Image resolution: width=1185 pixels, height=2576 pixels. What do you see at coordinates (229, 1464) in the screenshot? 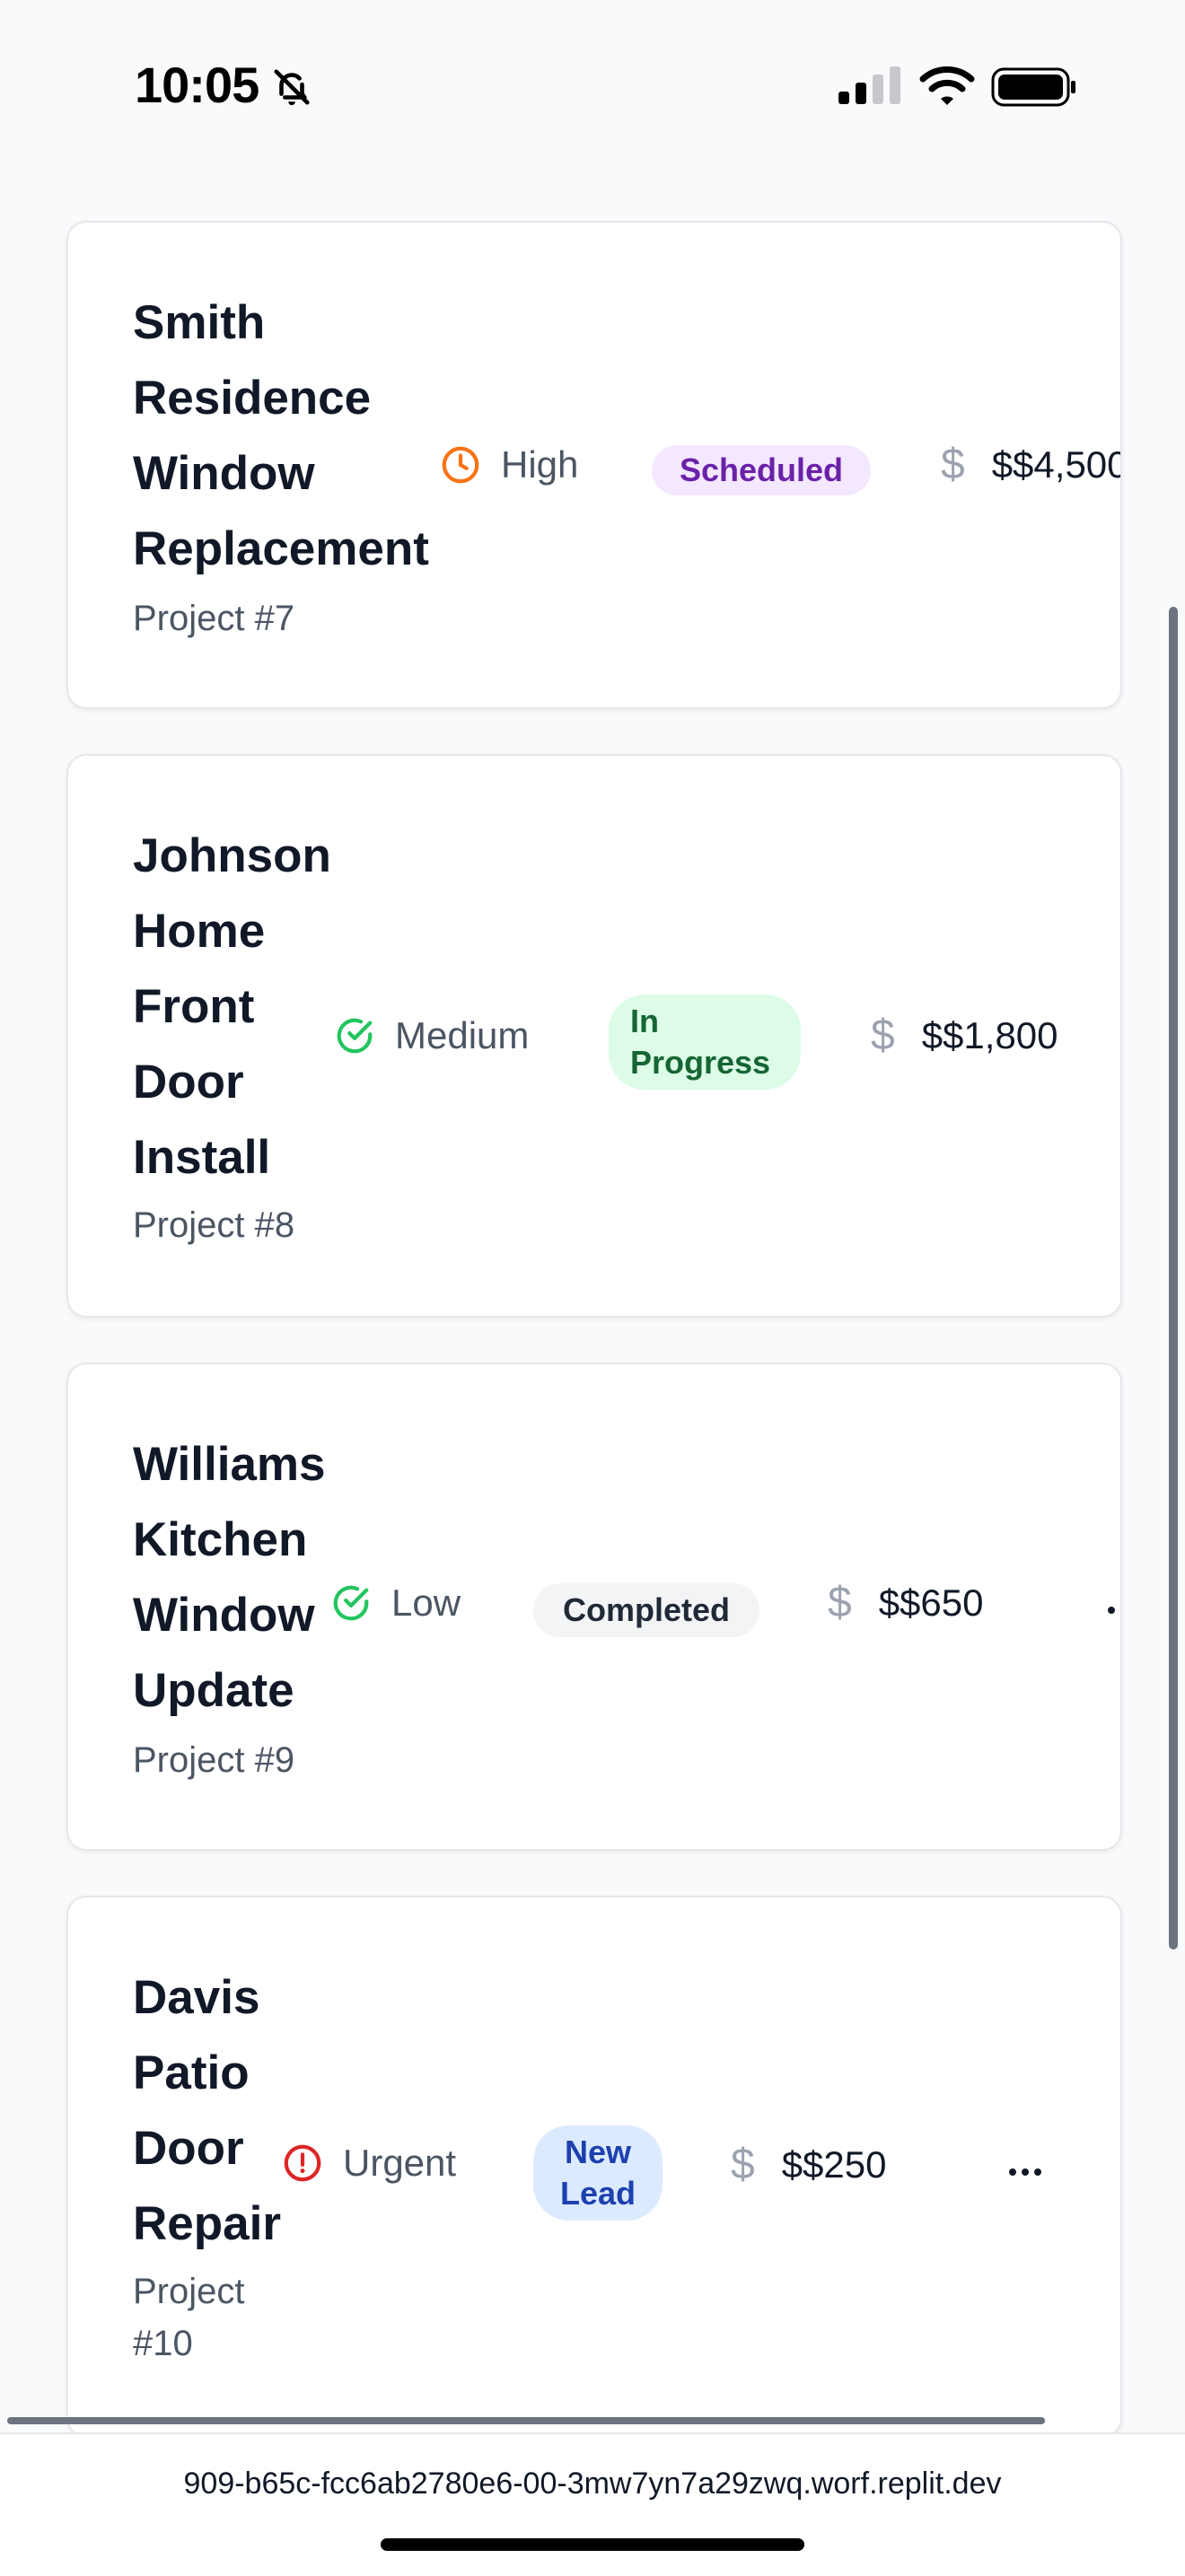
I see `project-title-line: Williams` at bounding box center [229, 1464].